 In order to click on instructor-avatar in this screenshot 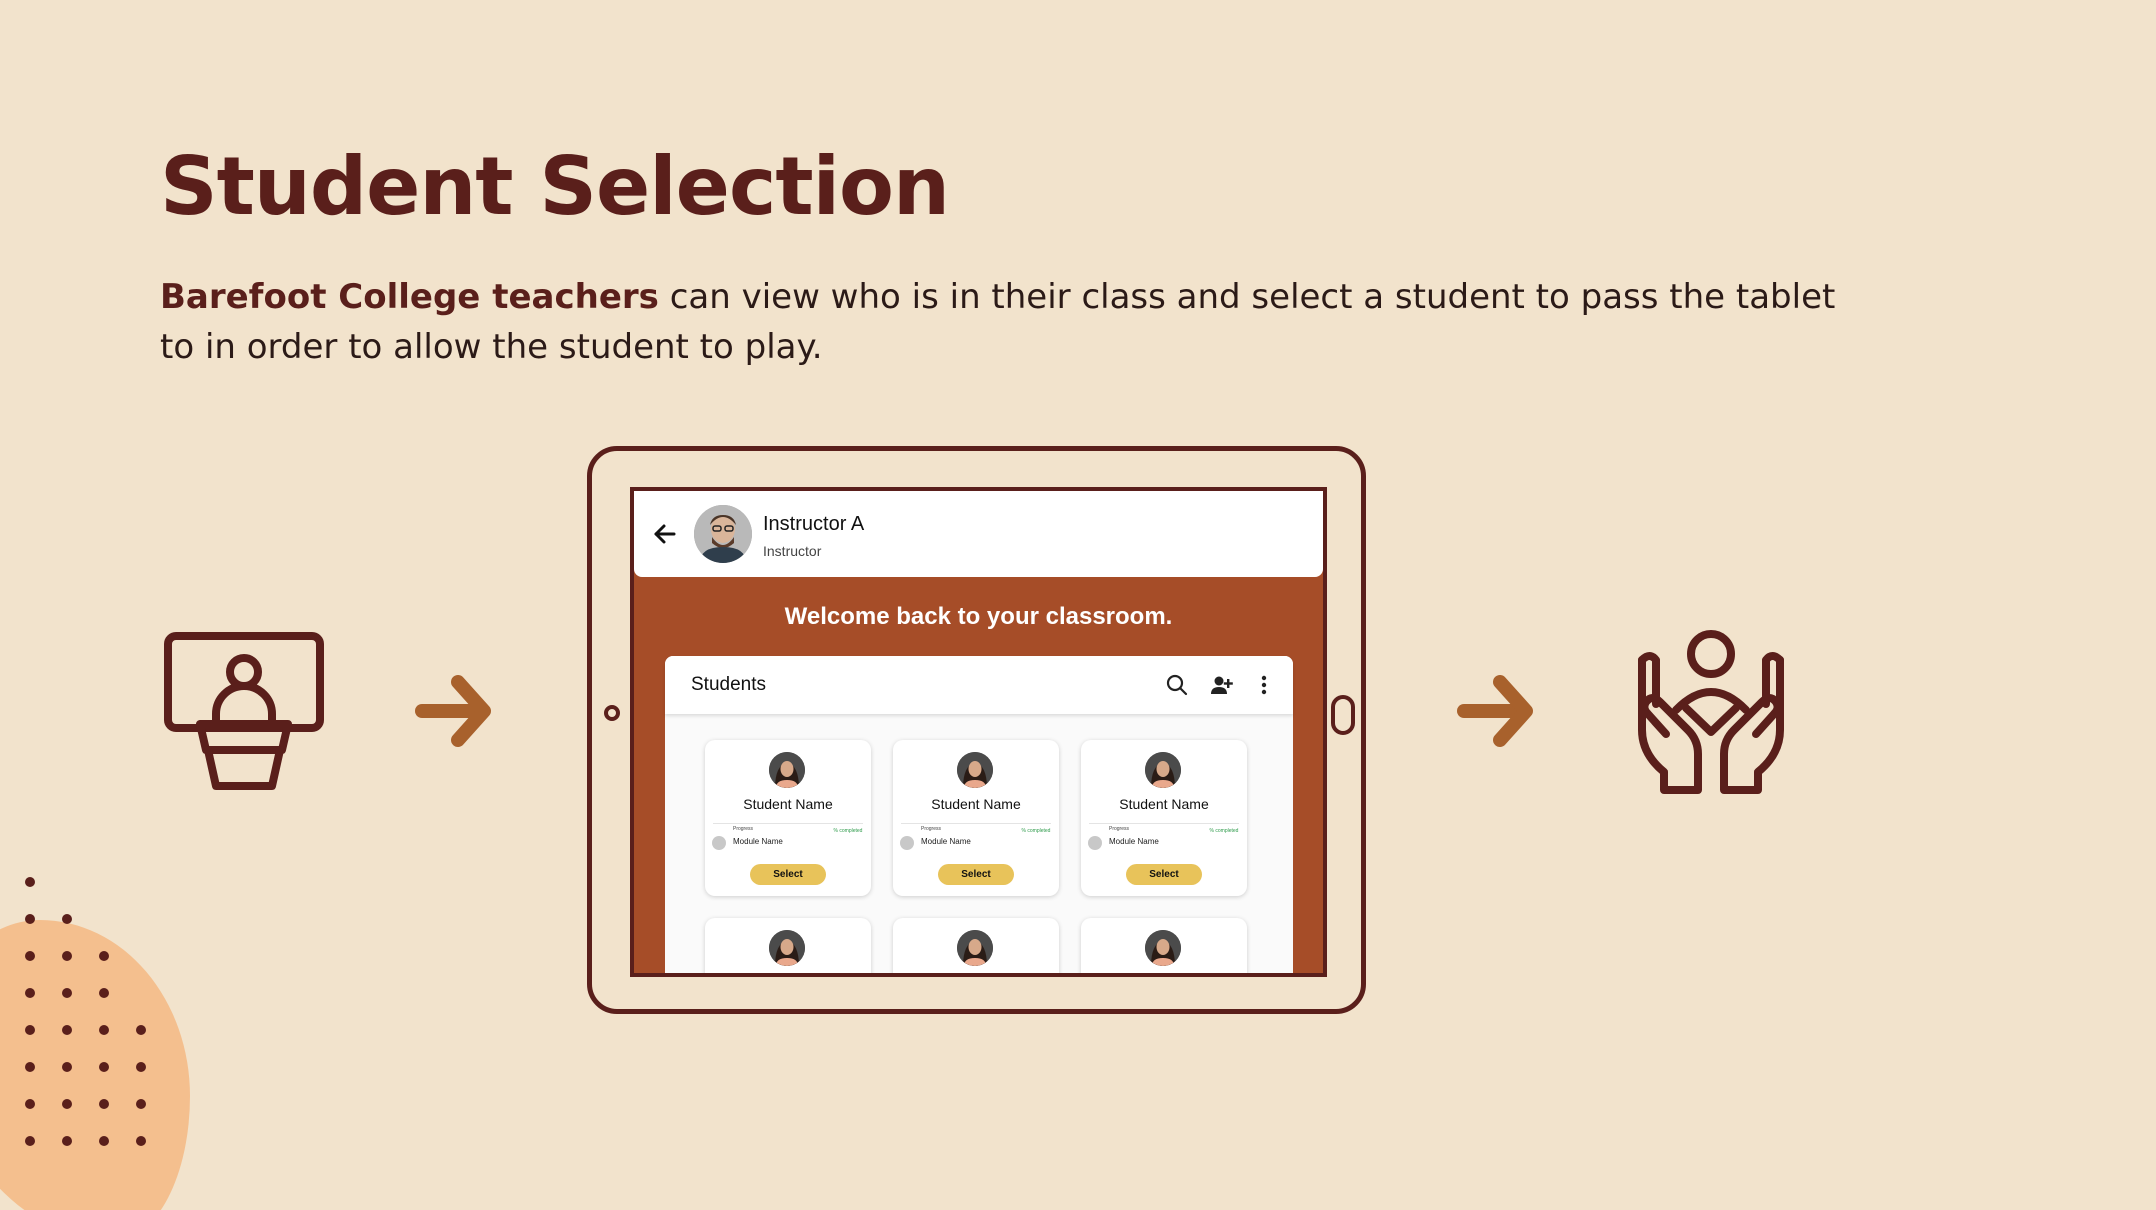, I will do `click(723, 534)`.